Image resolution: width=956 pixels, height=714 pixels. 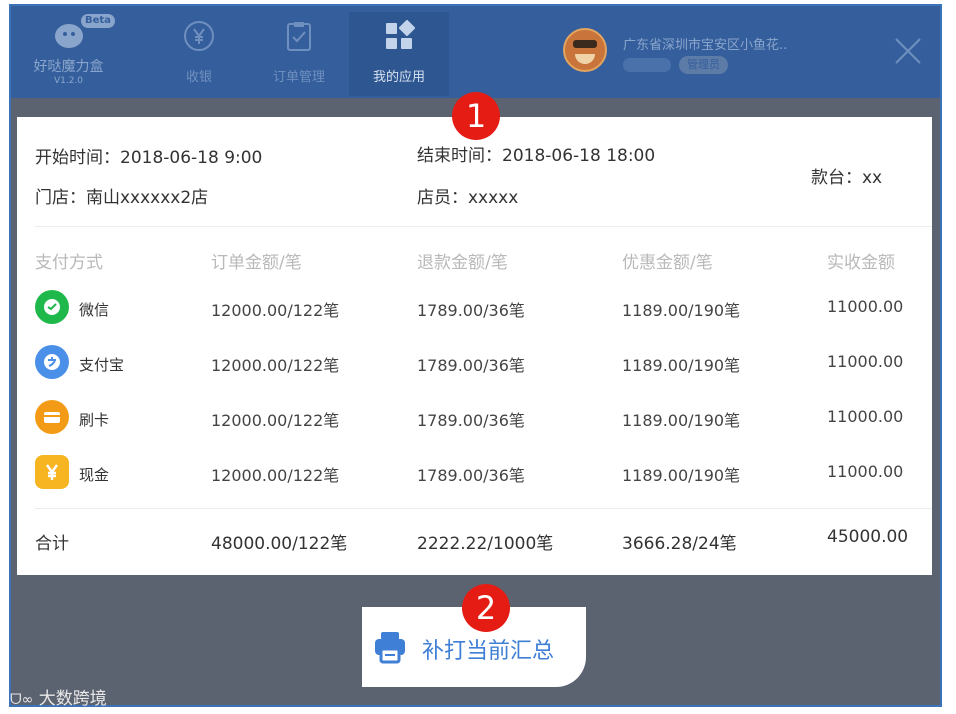 What do you see at coordinates (52, 307) in the screenshot?
I see `wechat-icon` at bounding box center [52, 307].